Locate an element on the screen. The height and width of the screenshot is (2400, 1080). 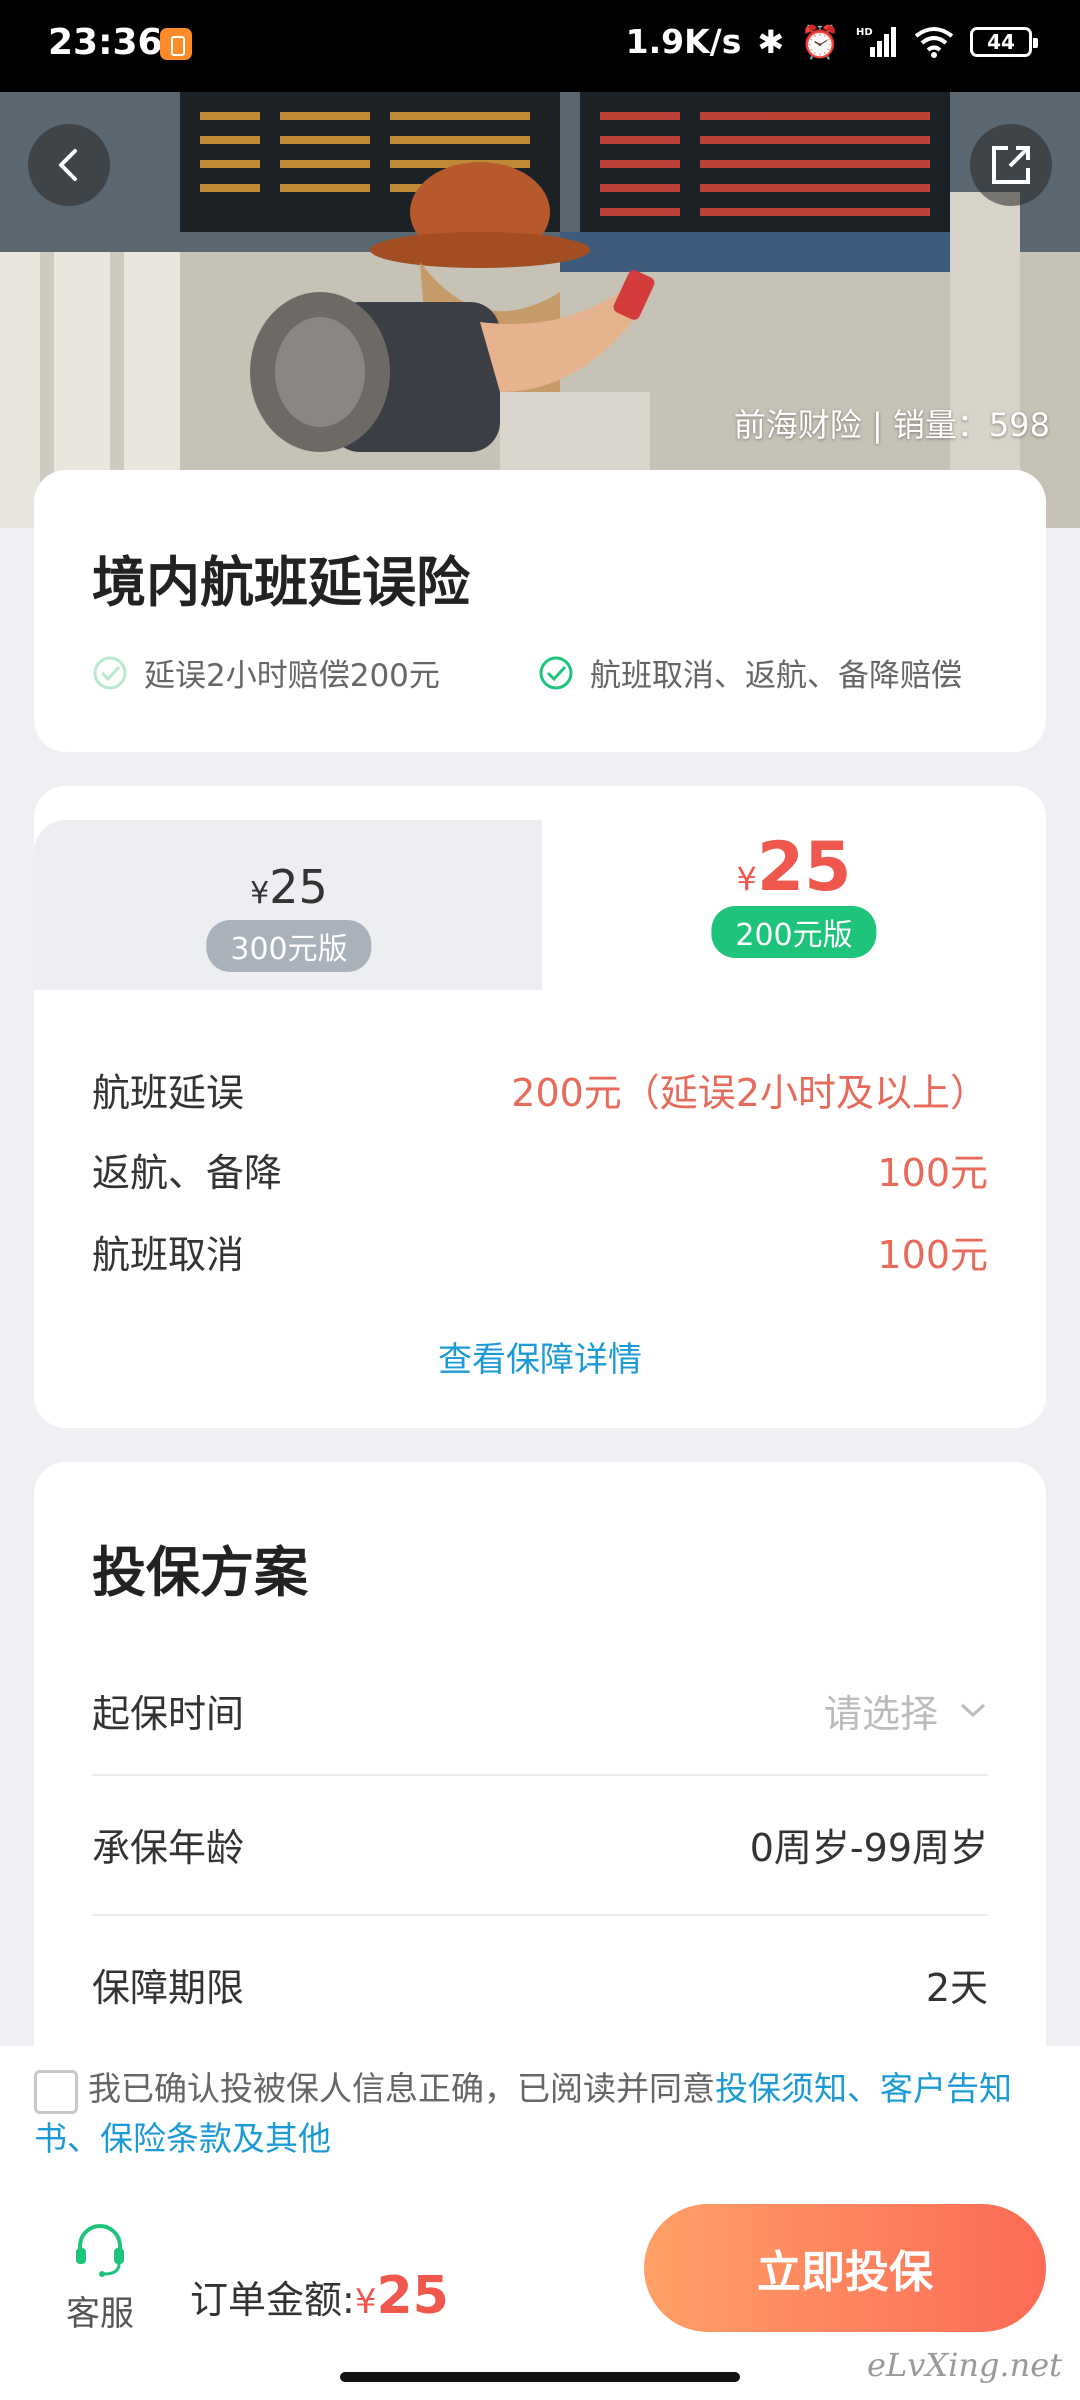
network-speed: 1.9K/s is located at coordinates (683, 41).